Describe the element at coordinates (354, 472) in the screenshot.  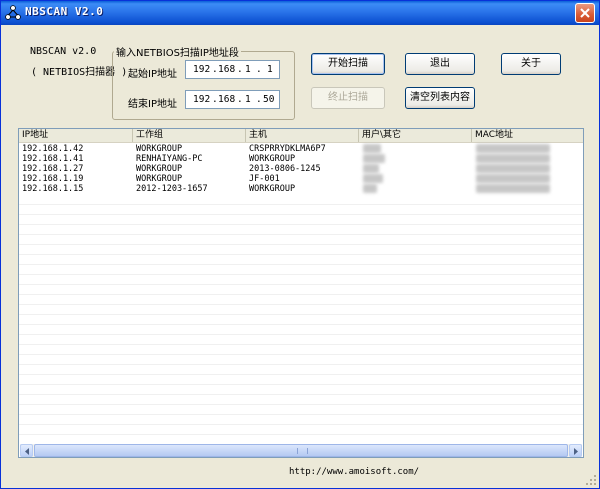
I see `website-url: http://www.amoisoft.com/` at that location.